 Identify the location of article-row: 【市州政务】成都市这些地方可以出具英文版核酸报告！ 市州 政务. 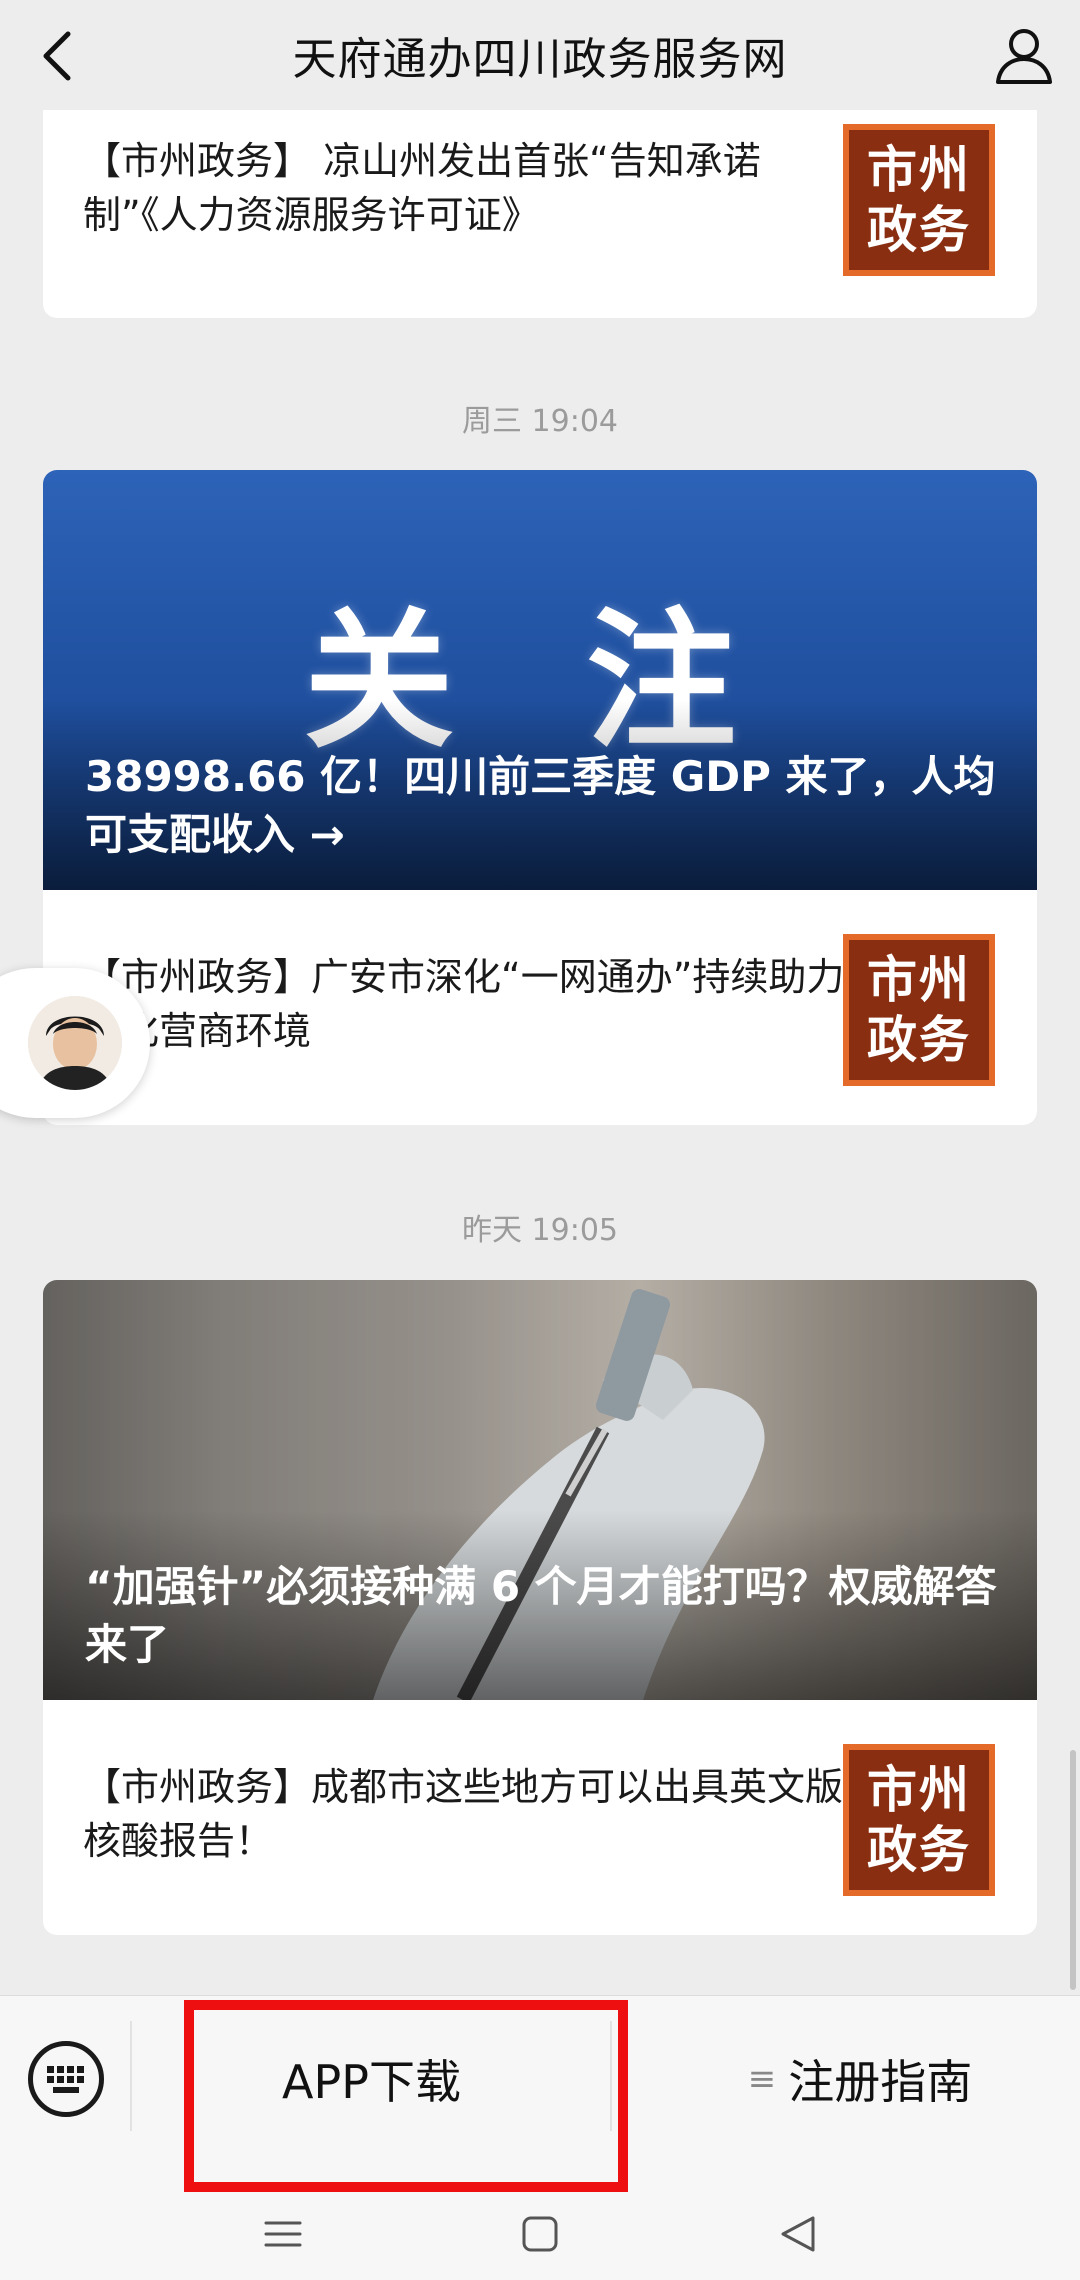
(540, 1817).